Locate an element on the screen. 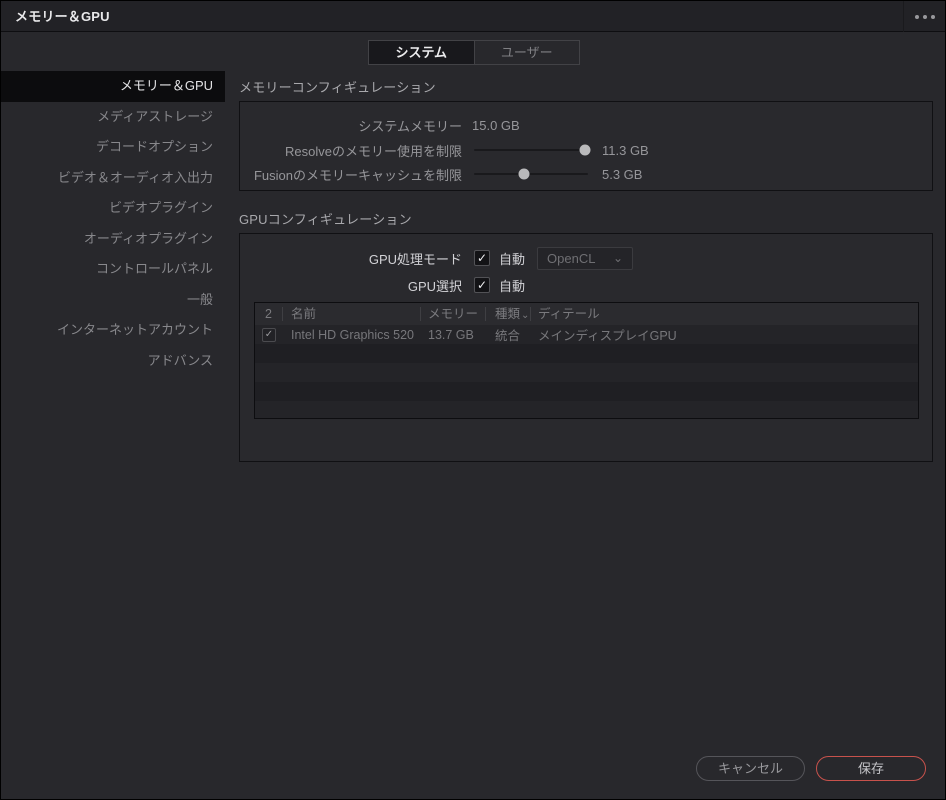 The width and height of the screenshot is (946, 800). fusion-memory-cache-slider is located at coordinates (531, 174).